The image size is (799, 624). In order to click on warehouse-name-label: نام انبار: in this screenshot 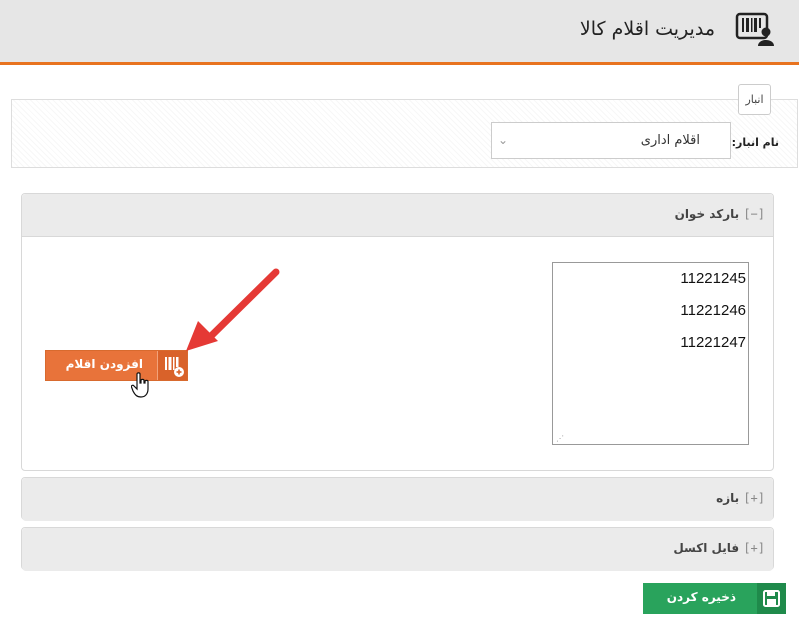, I will do `click(755, 142)`.